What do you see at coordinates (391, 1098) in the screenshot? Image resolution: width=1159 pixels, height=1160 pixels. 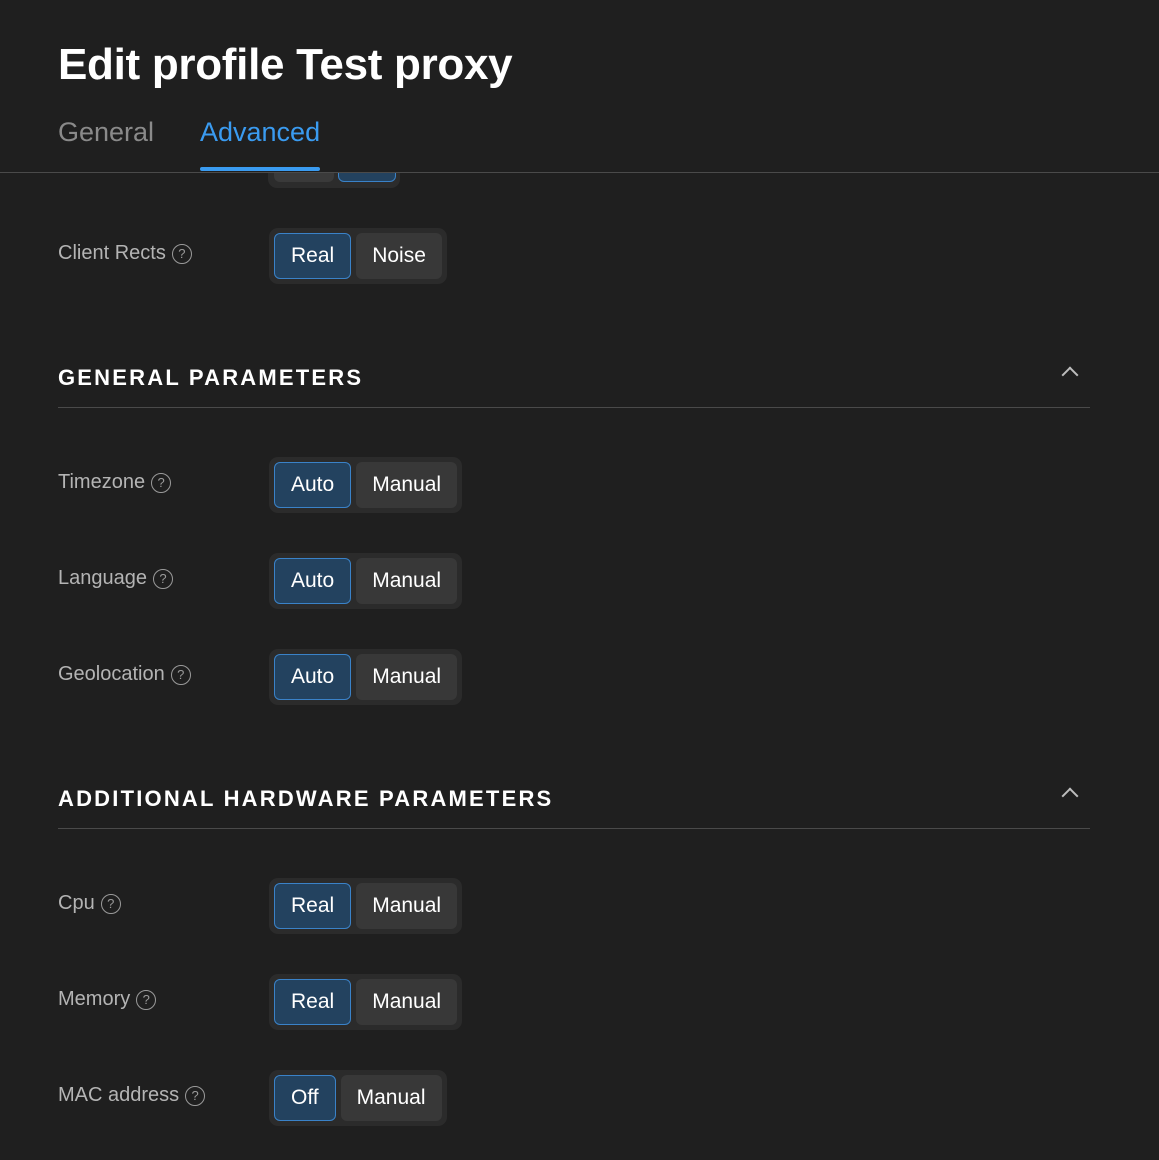 I see `mac-address-manual-button: Manual` at bounding box center [391, 1098].